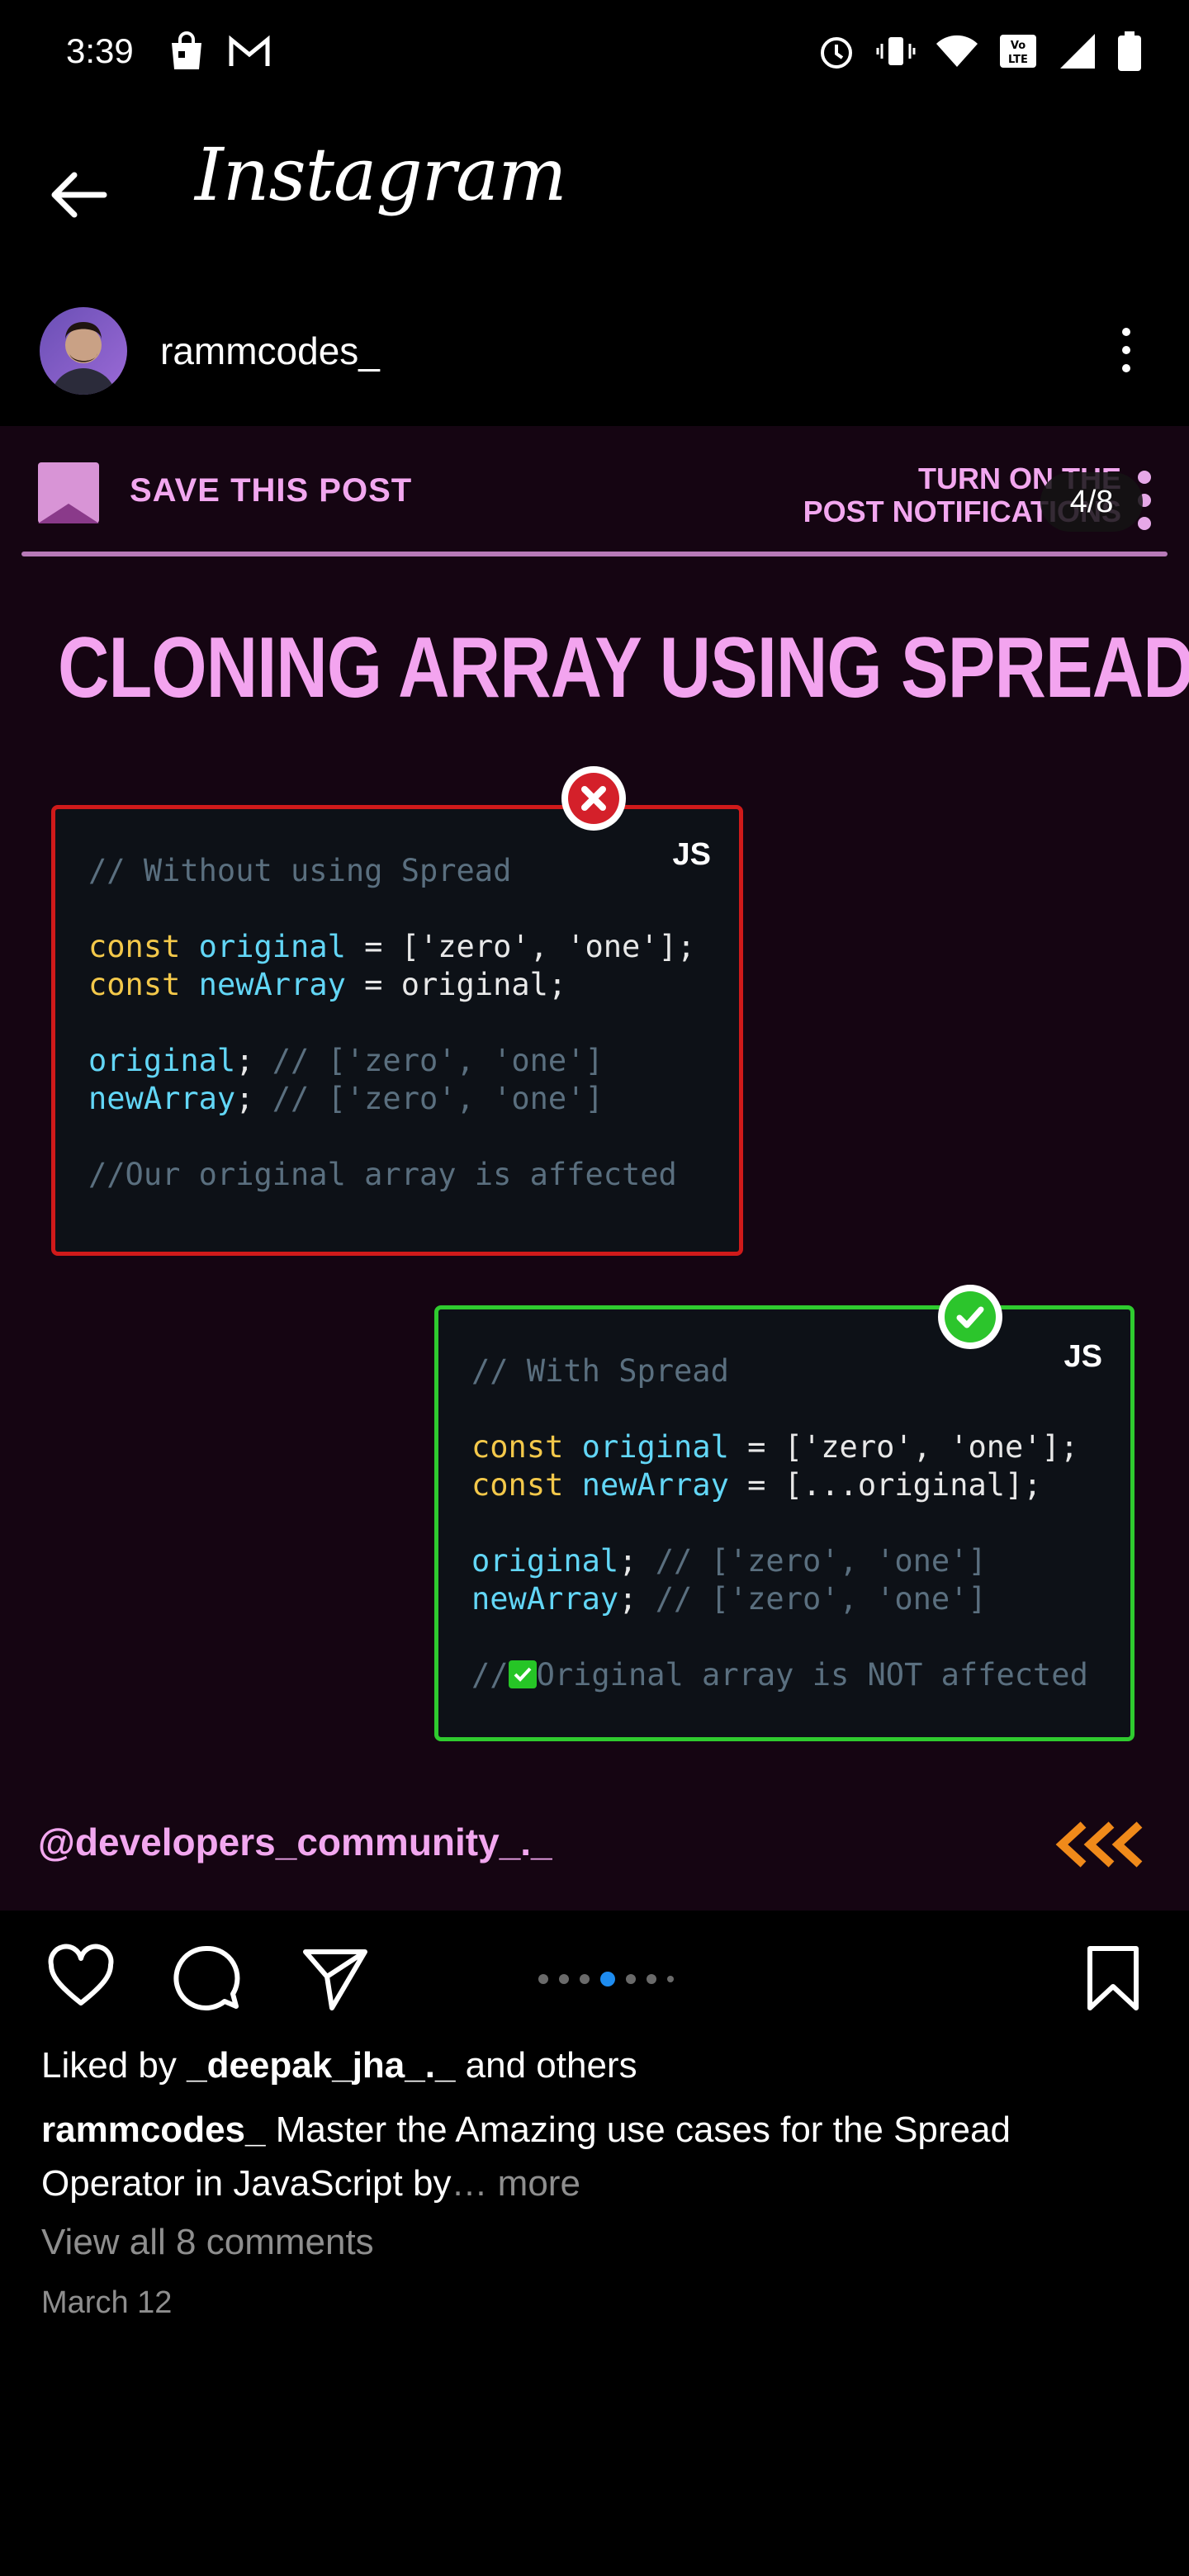  Describe the element at coordinates (321, 2065) in the screenshot. I see `liked-by-user-link: _deepak_jha_._` at that location.